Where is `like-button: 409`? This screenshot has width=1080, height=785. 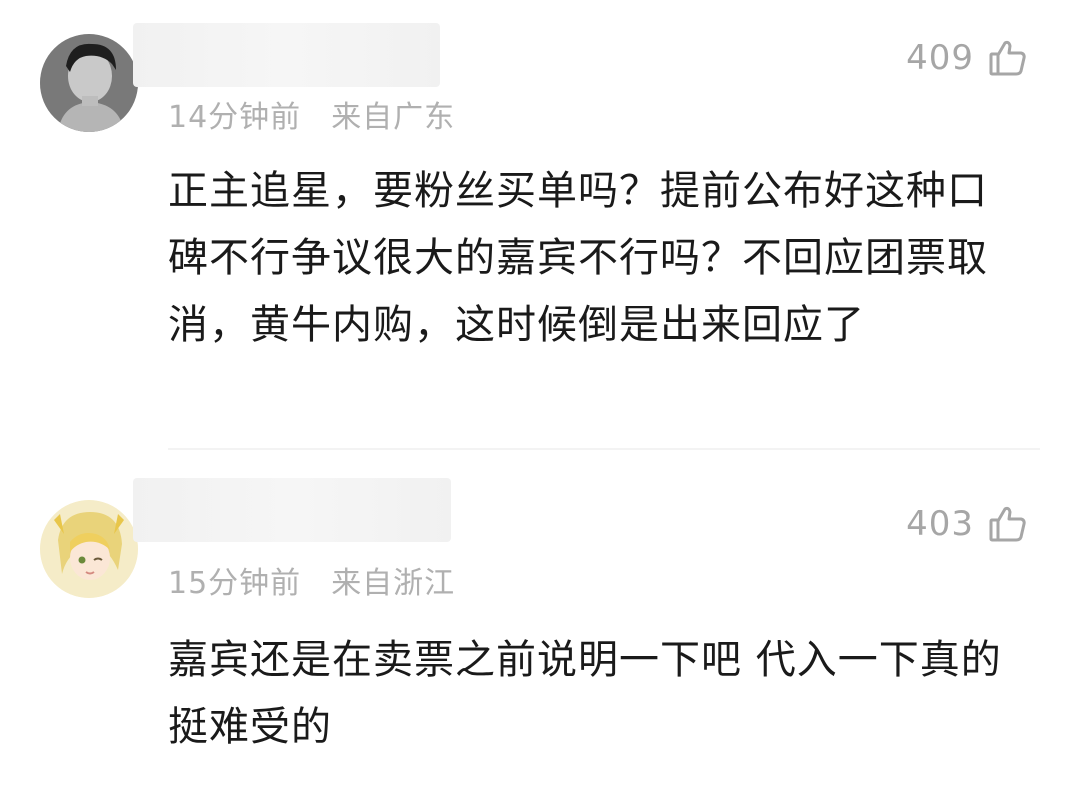 like-button: 409 is located at coordinates (967, 58).